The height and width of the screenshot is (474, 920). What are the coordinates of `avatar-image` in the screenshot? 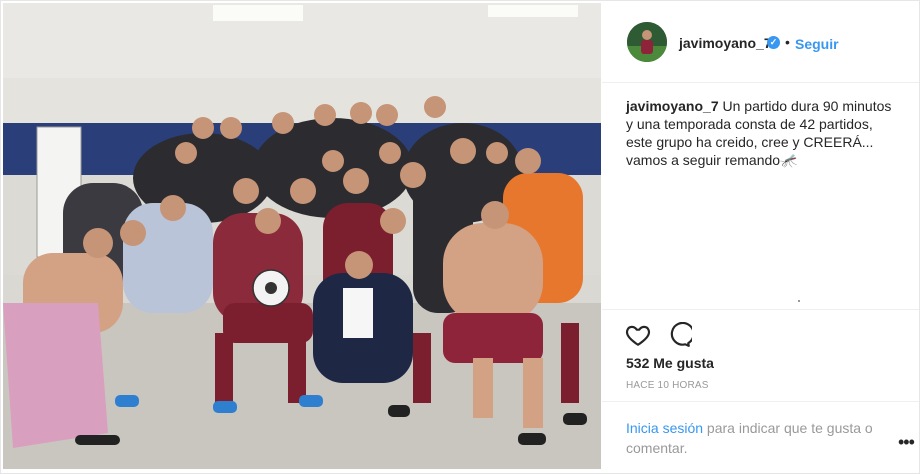 It's located at (647, 42).